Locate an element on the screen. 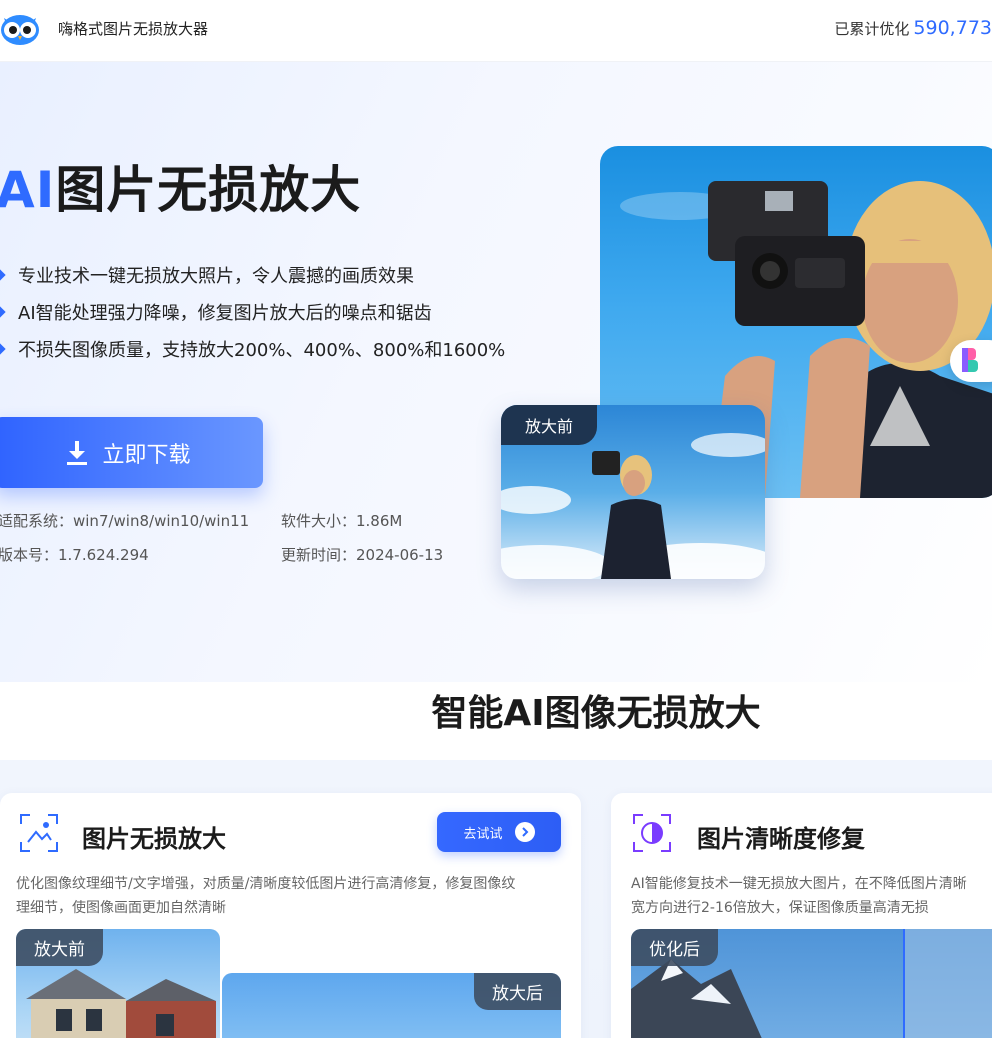 The image size is (992, 1038). bullet-item: AI智能处理强力降噪，修复图片放大后的噪点和锯齿 is located at coordinates (252, 311).